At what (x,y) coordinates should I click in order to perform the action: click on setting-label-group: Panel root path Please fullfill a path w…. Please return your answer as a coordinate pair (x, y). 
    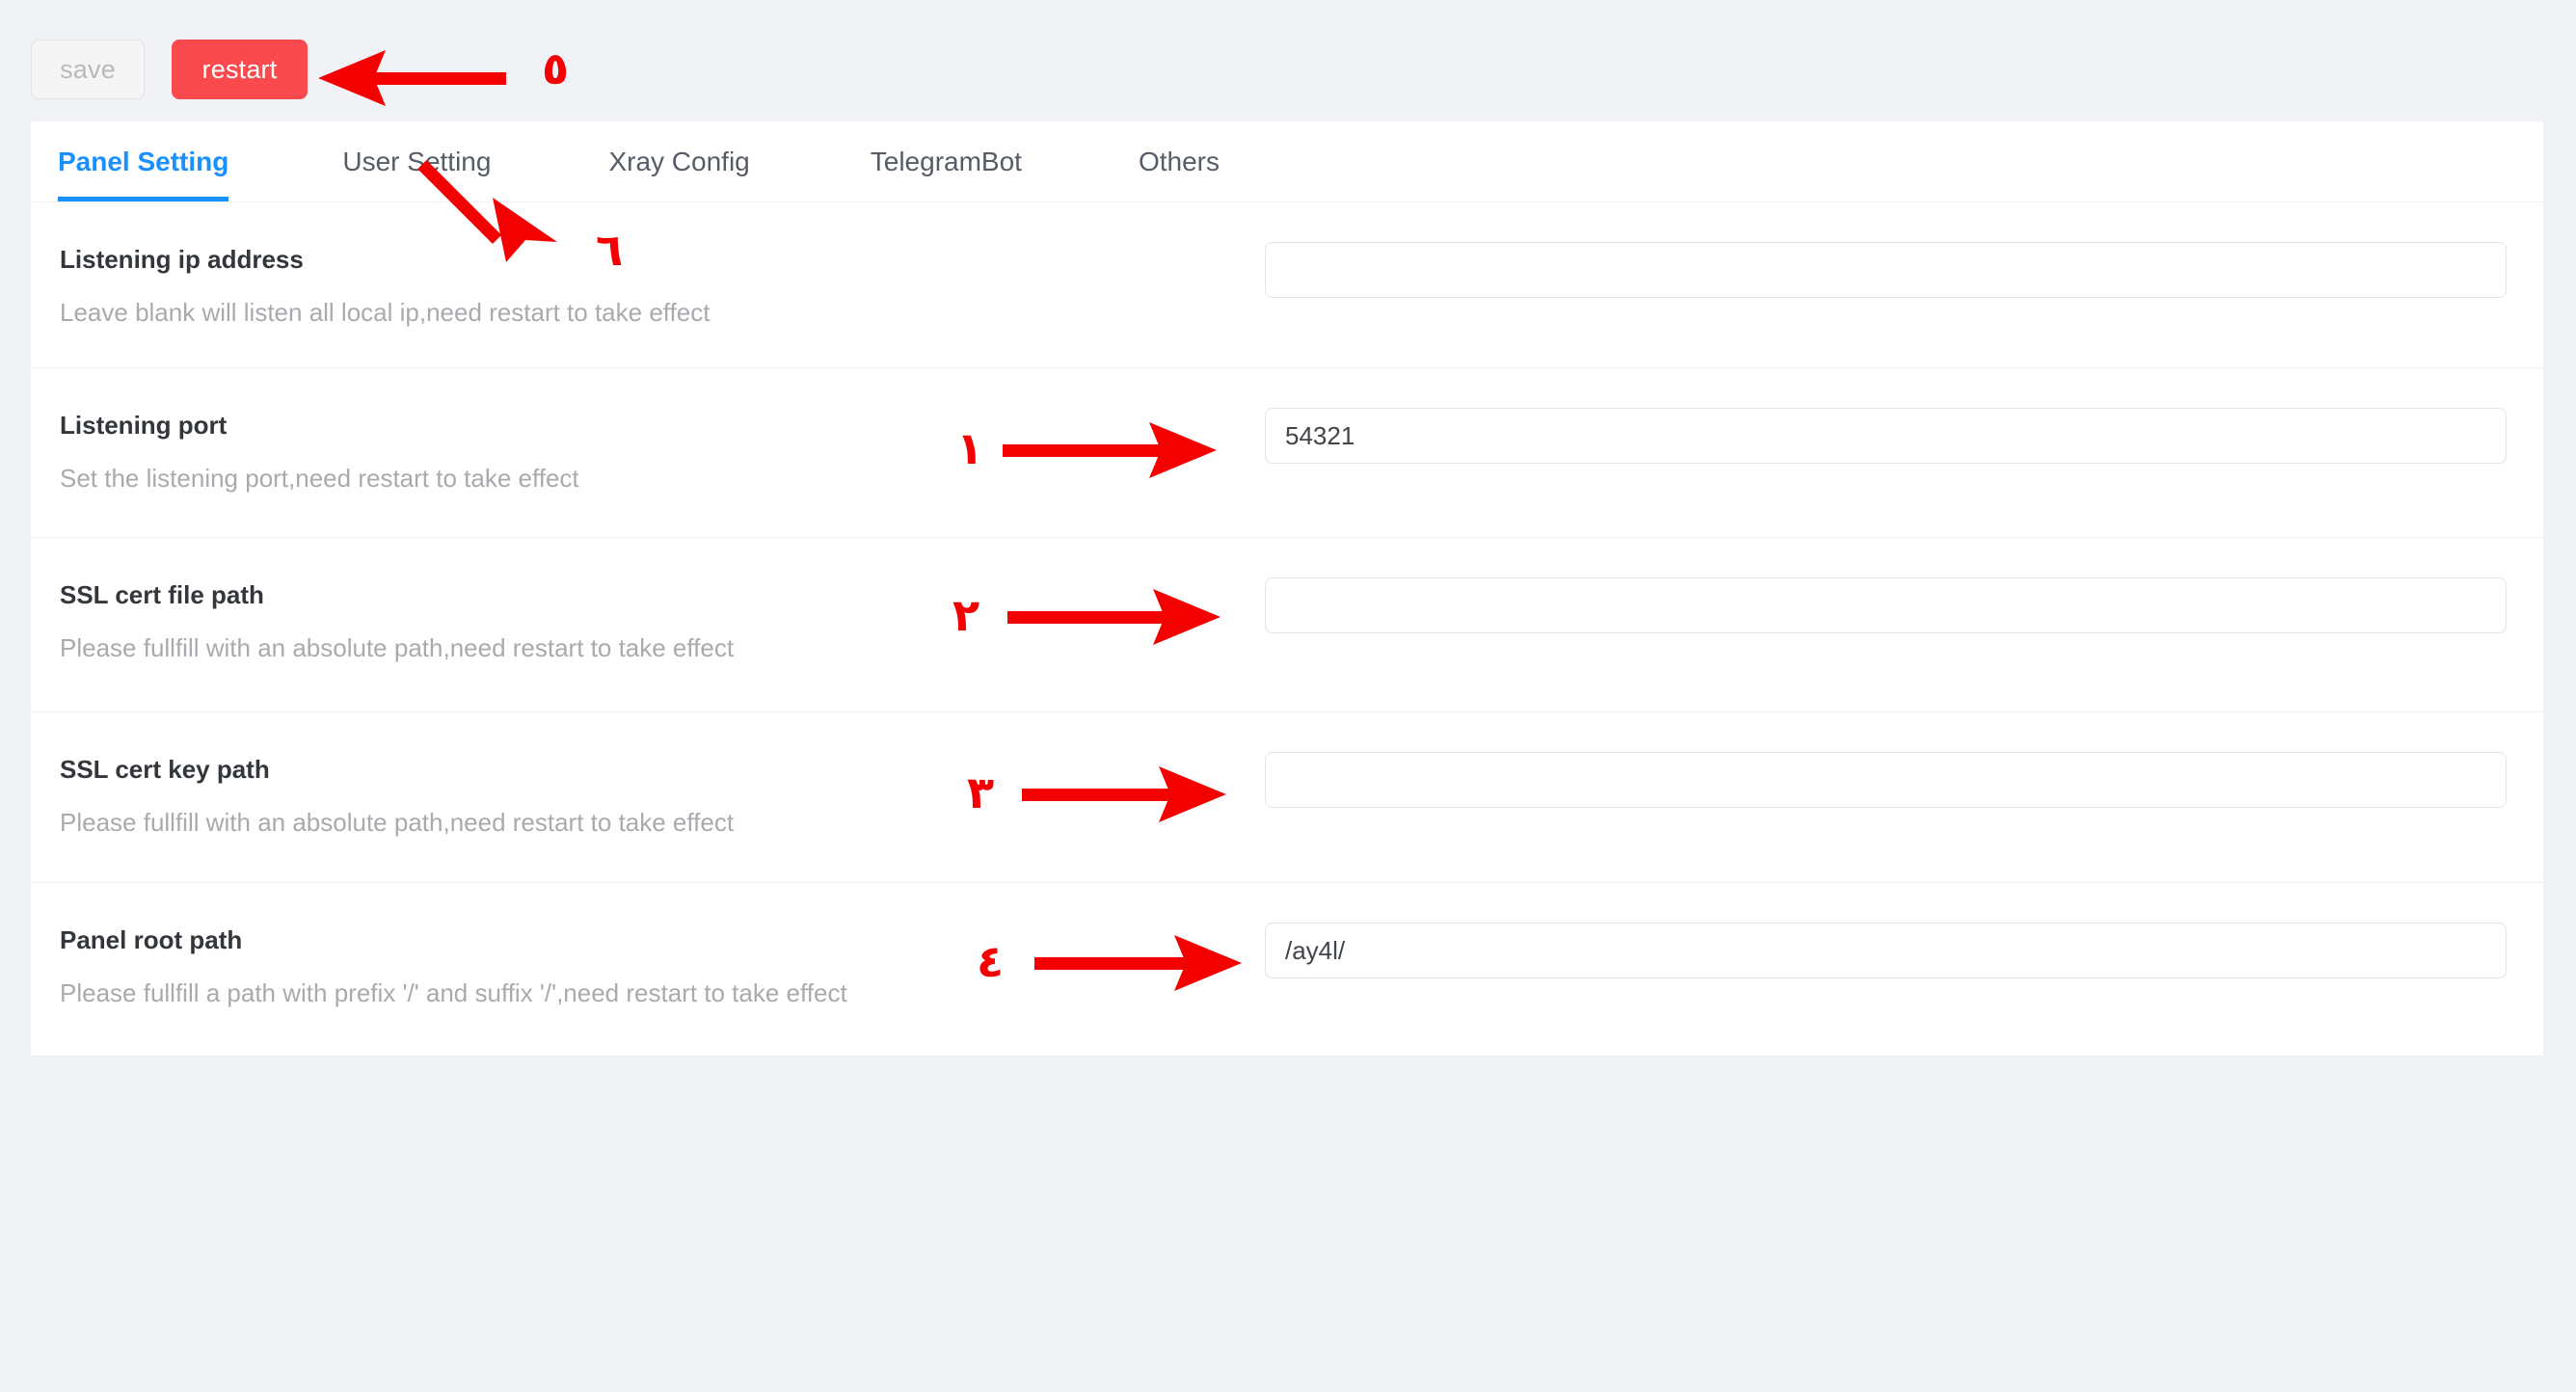
    Looking at the image, I should click on (648, 945).